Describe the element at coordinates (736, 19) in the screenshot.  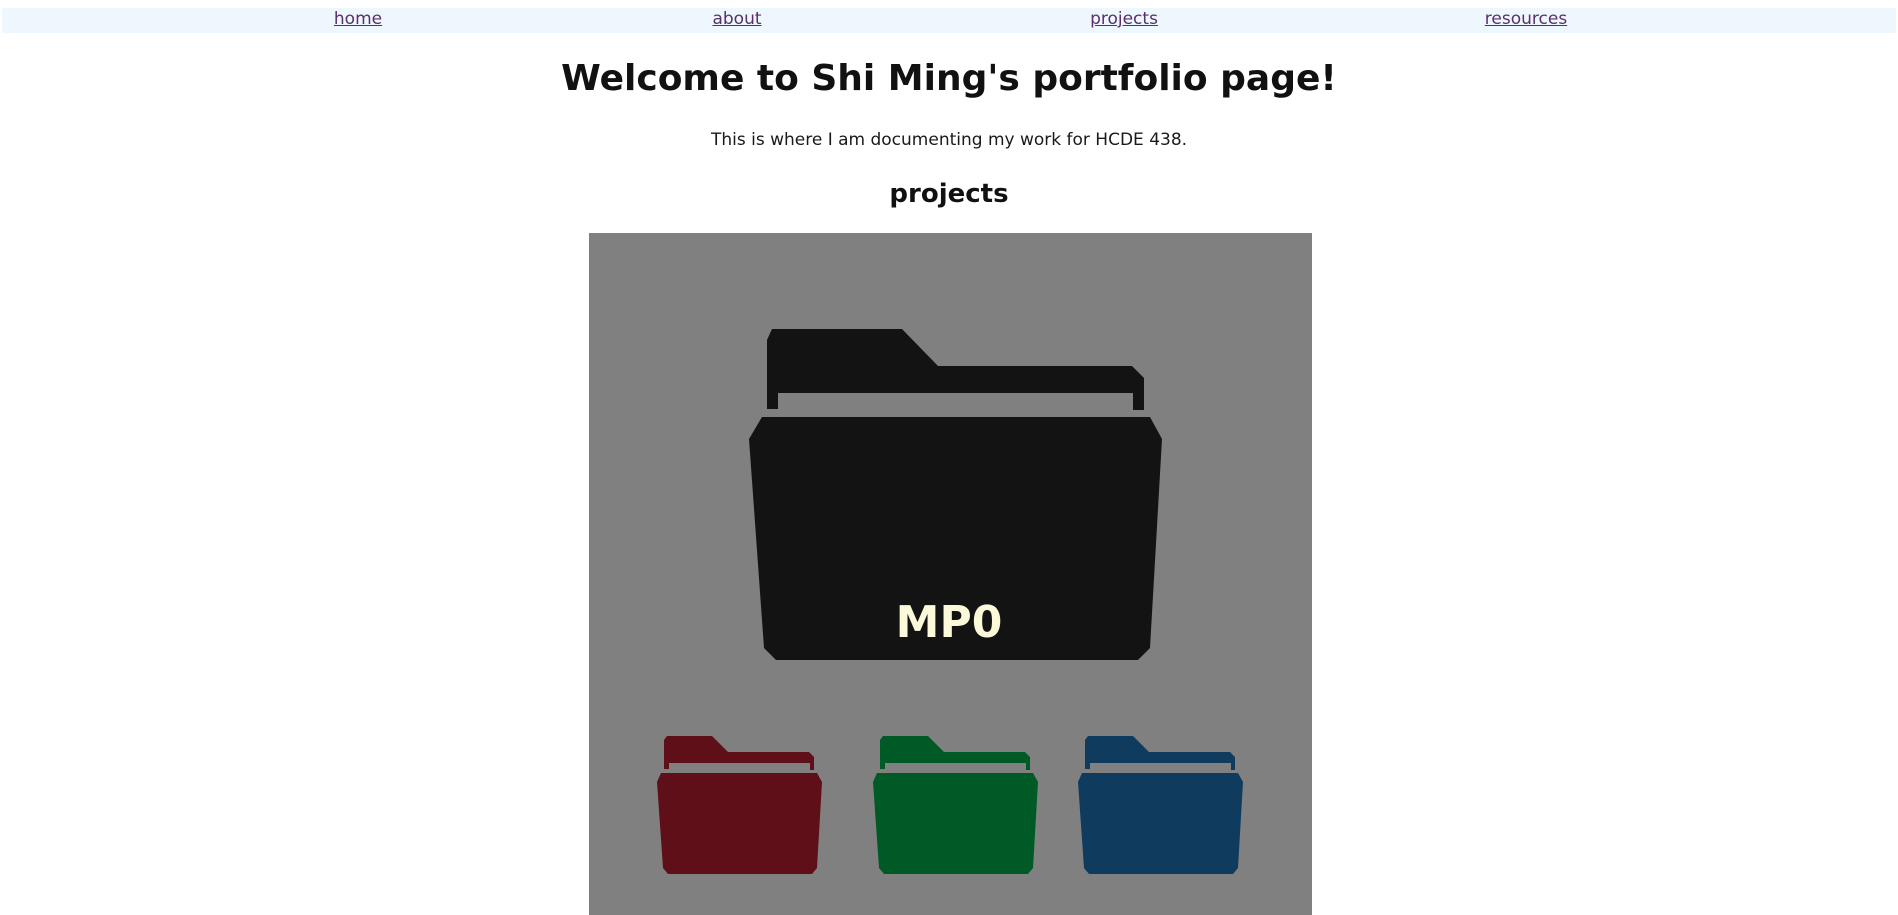
I see `nav-link-about: about` at that location.